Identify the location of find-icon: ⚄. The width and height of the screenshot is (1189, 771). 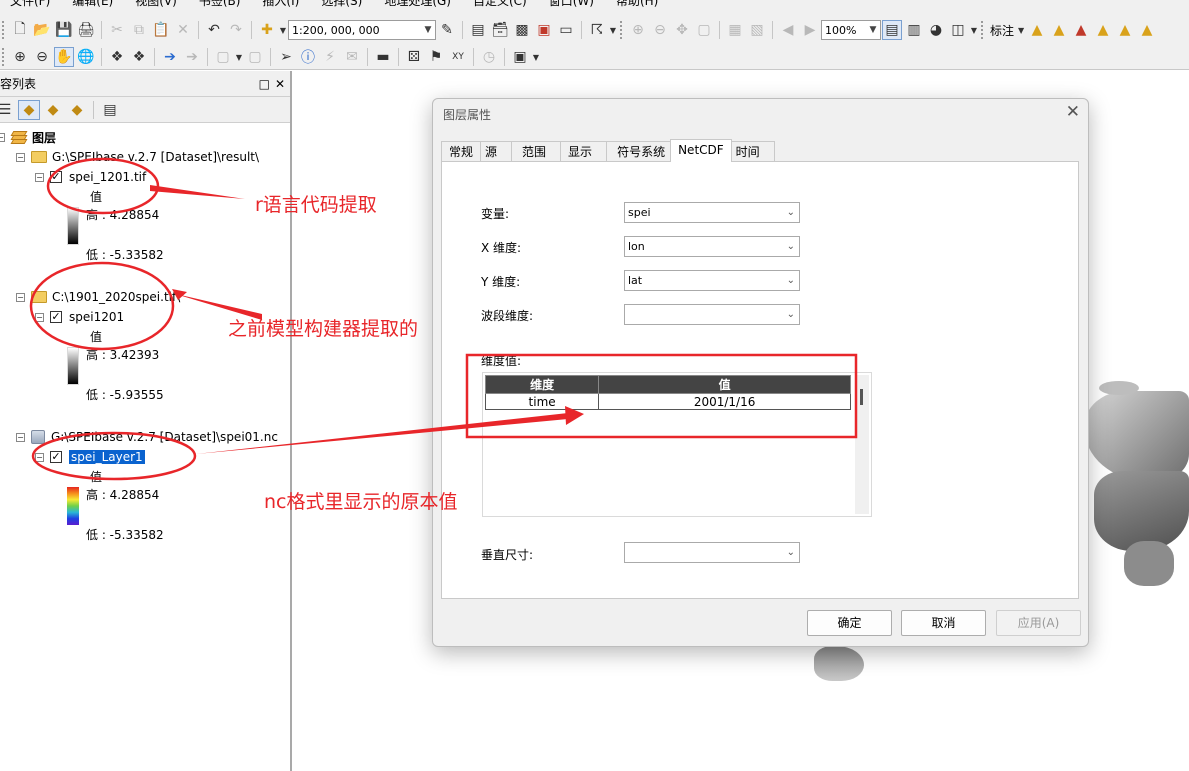
(414, 57).